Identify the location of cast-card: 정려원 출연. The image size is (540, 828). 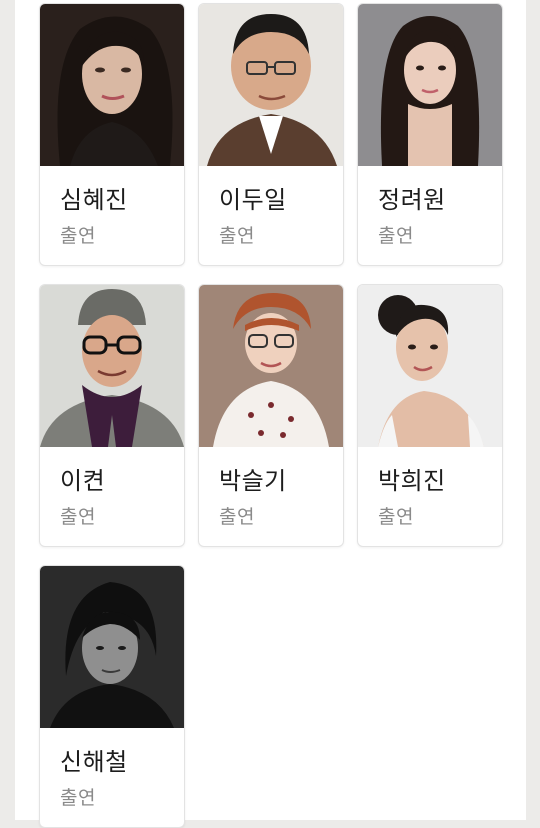
(430, 134).